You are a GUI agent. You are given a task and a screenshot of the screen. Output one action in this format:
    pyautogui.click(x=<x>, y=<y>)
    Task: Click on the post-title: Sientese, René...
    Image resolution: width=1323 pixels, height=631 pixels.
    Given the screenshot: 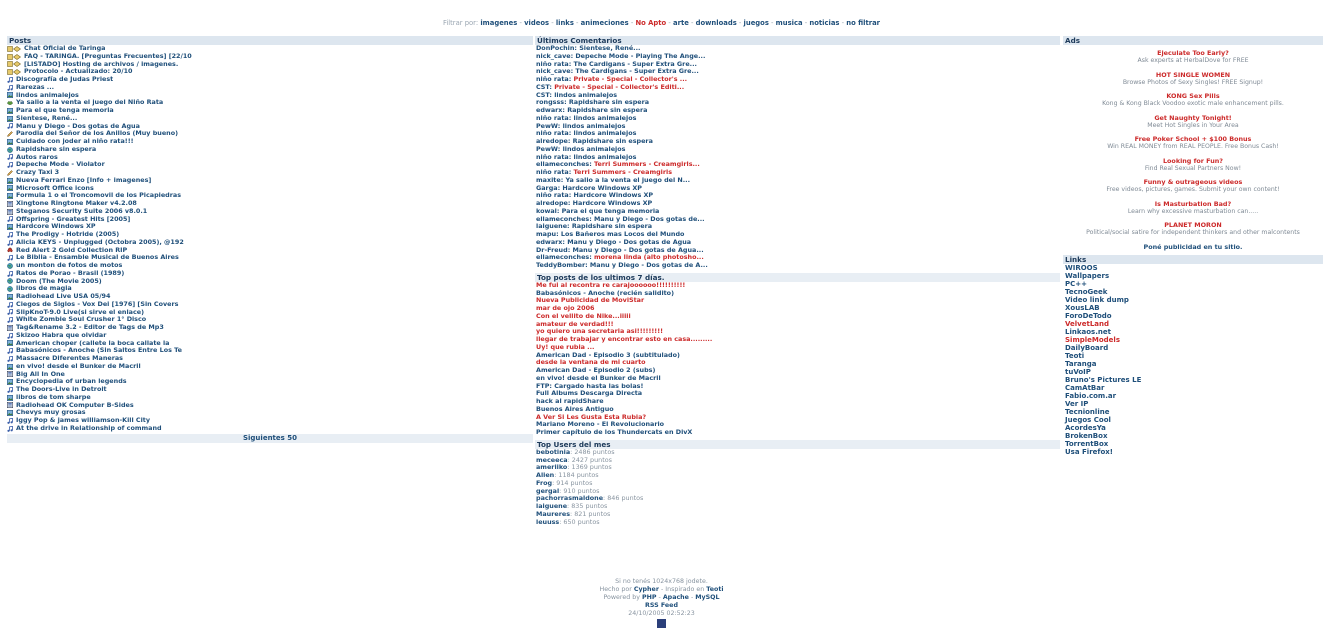 What is the action you would take?
    pyautogui.click(x=46, y=119)
    